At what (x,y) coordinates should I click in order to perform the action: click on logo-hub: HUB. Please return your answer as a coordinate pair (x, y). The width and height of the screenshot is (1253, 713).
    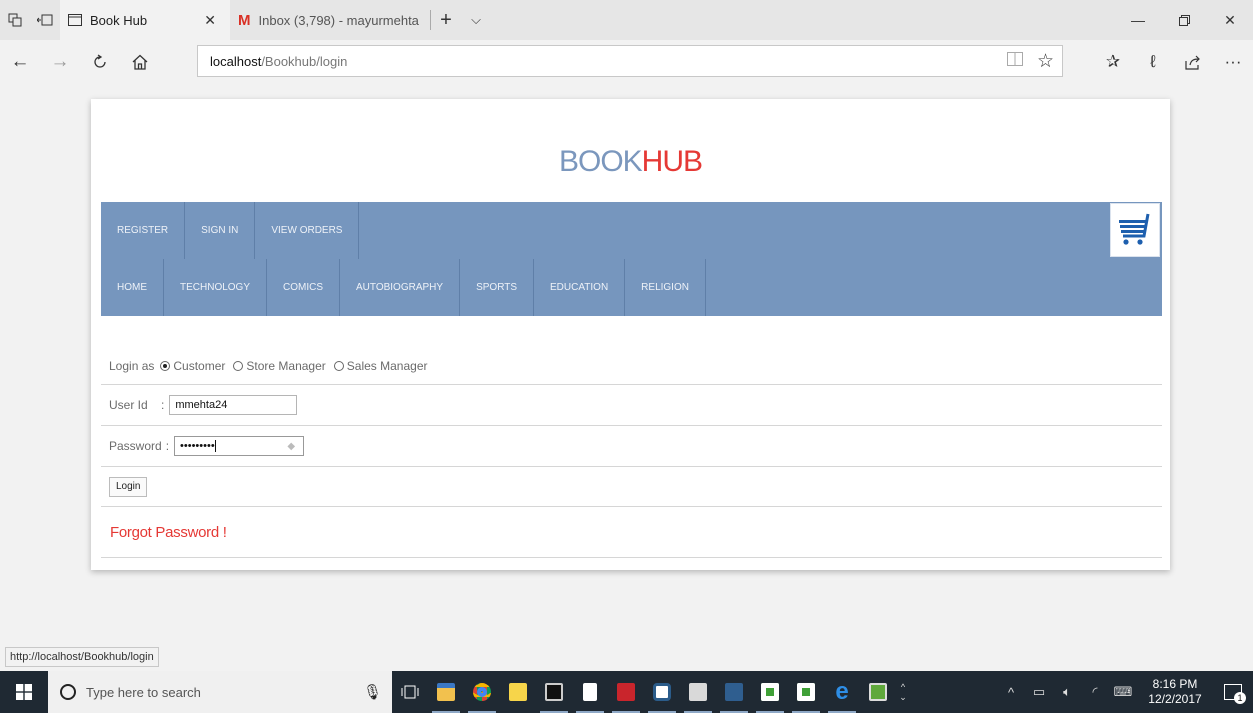
    Looking at the image, I should click on (672, 161).